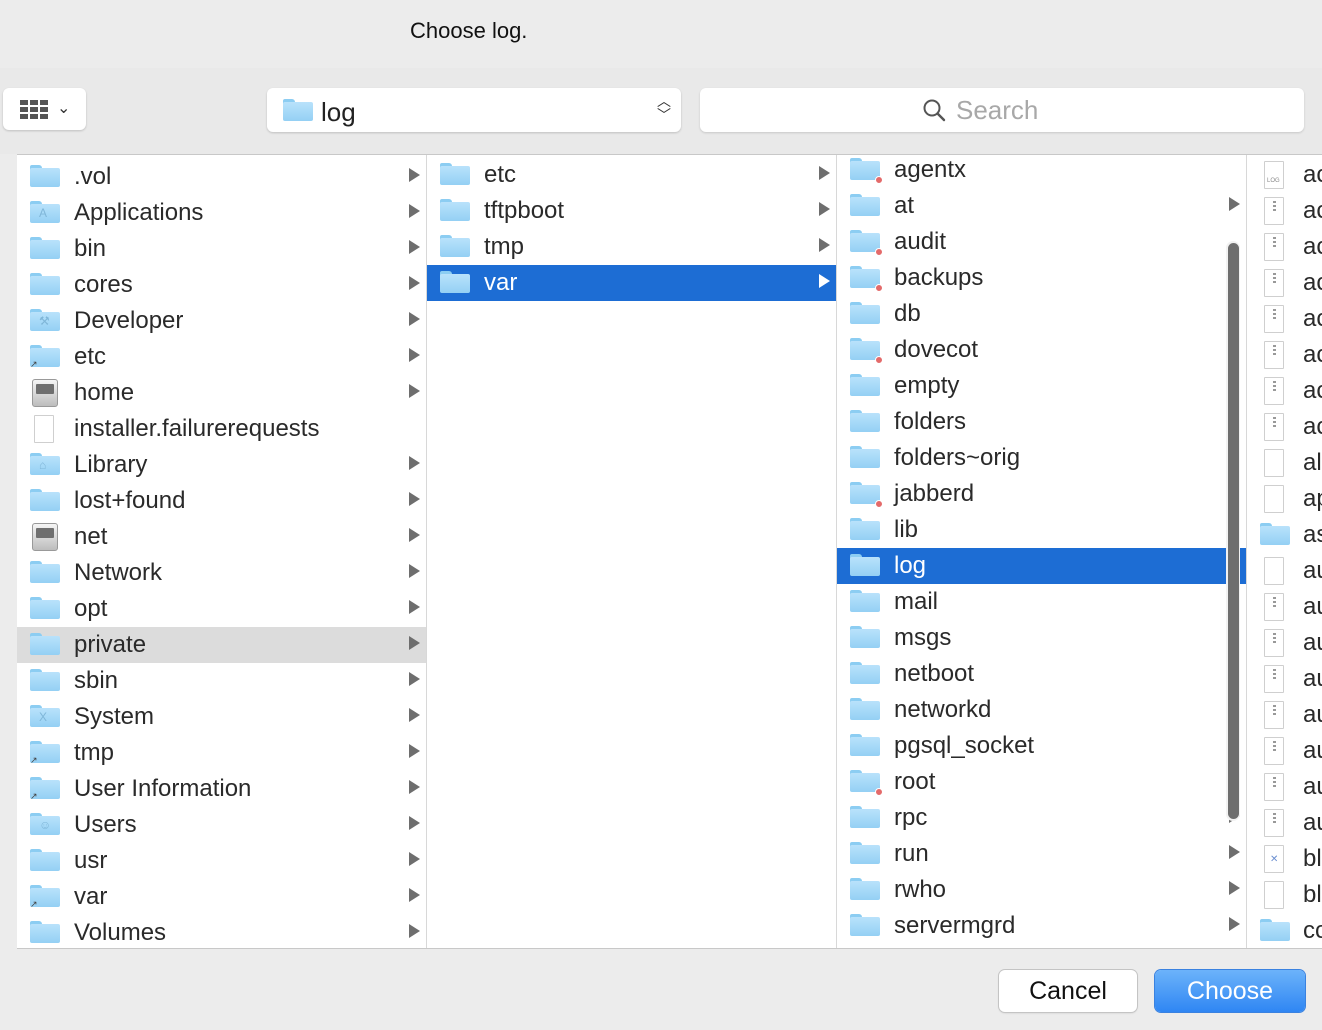 This screenshot has width=1322, height=1030. What do you see at coordinates (910, 565) in the screenshot?
I see `browser-row-label: log` at bounding box center [910, 565].